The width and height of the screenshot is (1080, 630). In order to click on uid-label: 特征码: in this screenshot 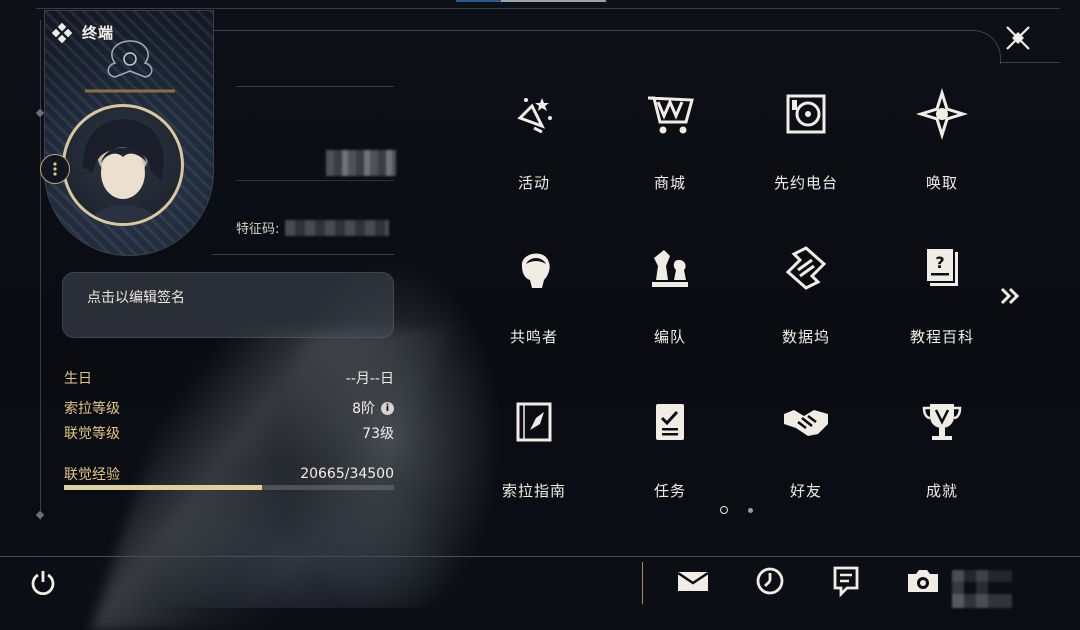, I will do `click(258, 229)`.